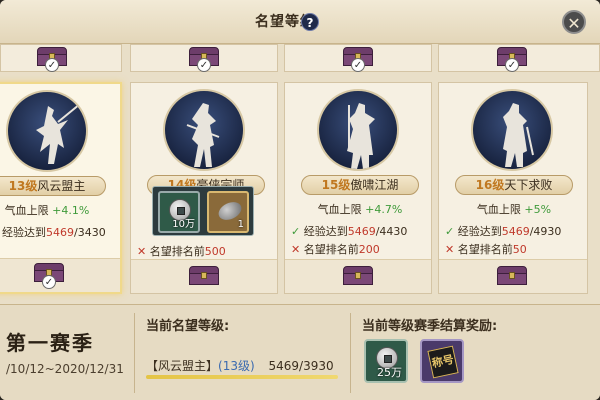 The image size is (600, 400). What do you see at coordinates (360, 185) in the screenshot?
I see `rank-title-badge: 15级傲啸江湖` at bounding box center [360, 185].